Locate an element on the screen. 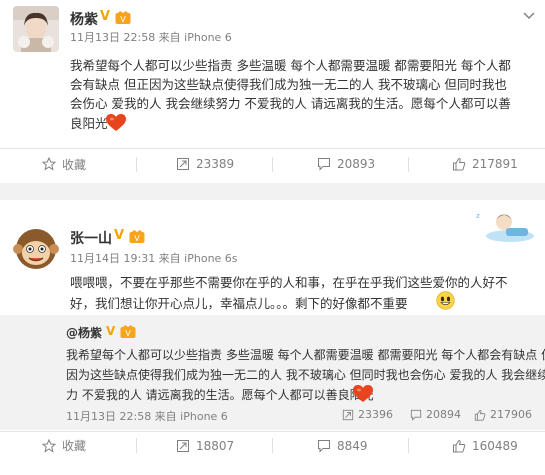 This screenshot has height=475, width=545. favorite-label: 收藏 is located at coordinates (74, 446).